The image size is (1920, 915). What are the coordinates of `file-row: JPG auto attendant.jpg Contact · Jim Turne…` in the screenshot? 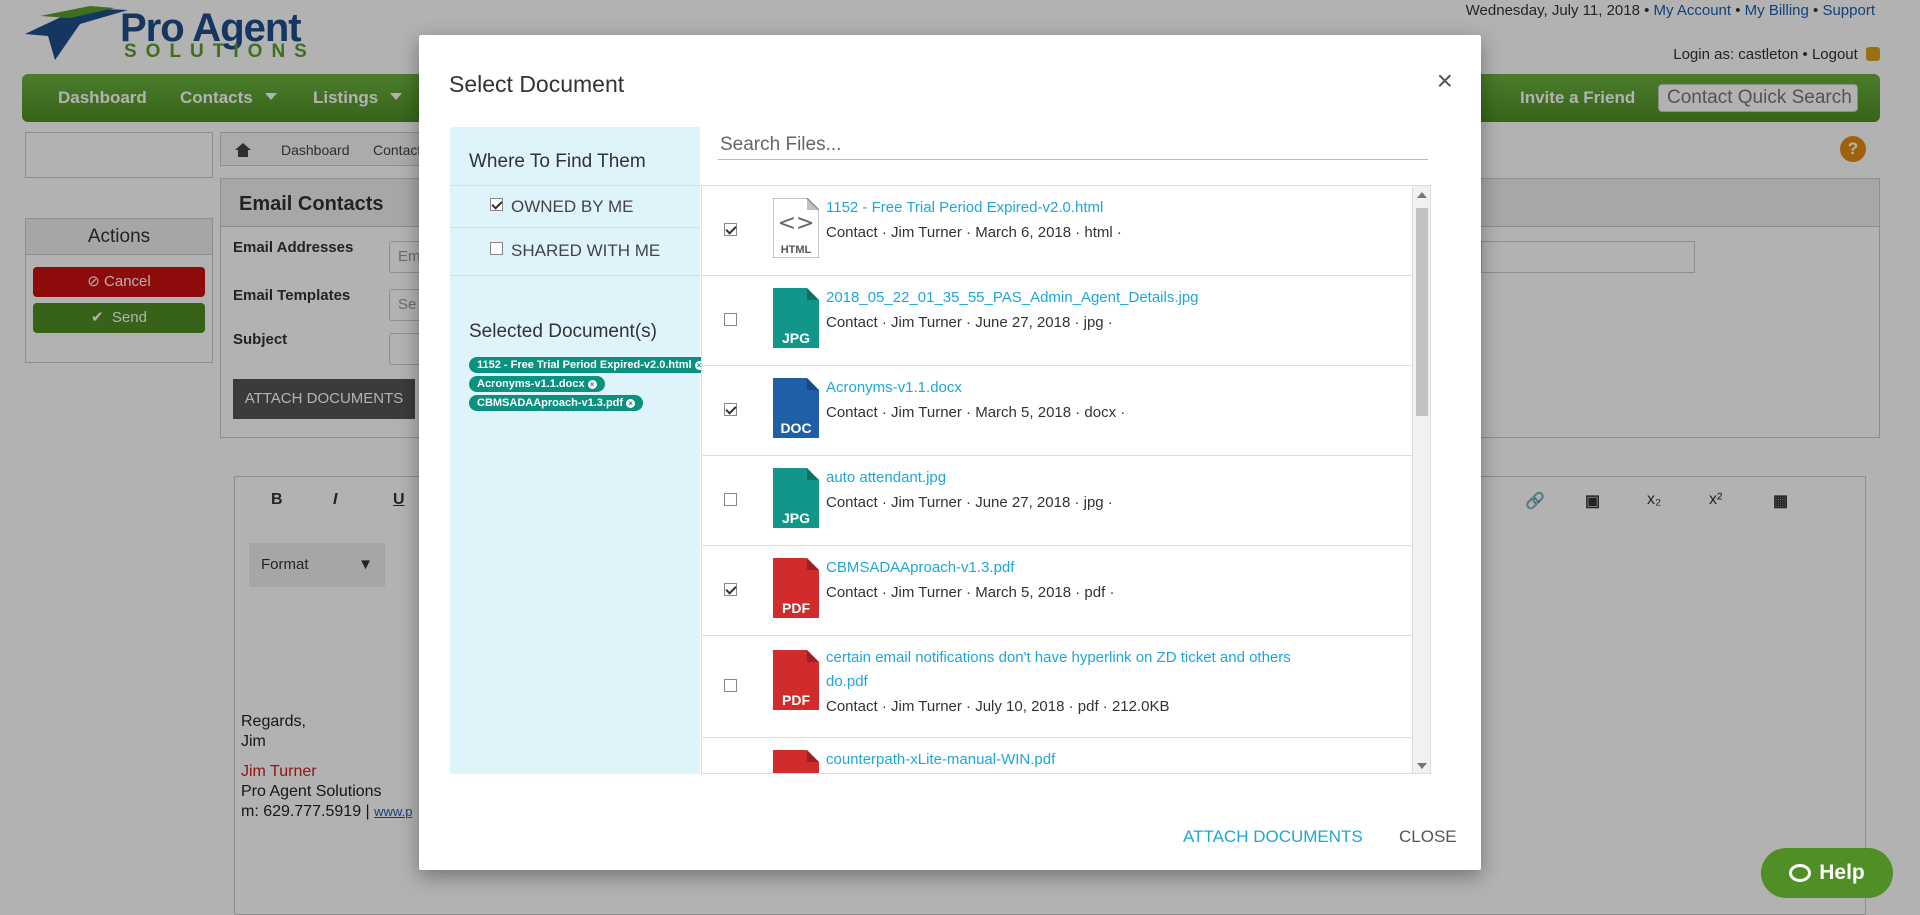 It's located at (1058, 501).